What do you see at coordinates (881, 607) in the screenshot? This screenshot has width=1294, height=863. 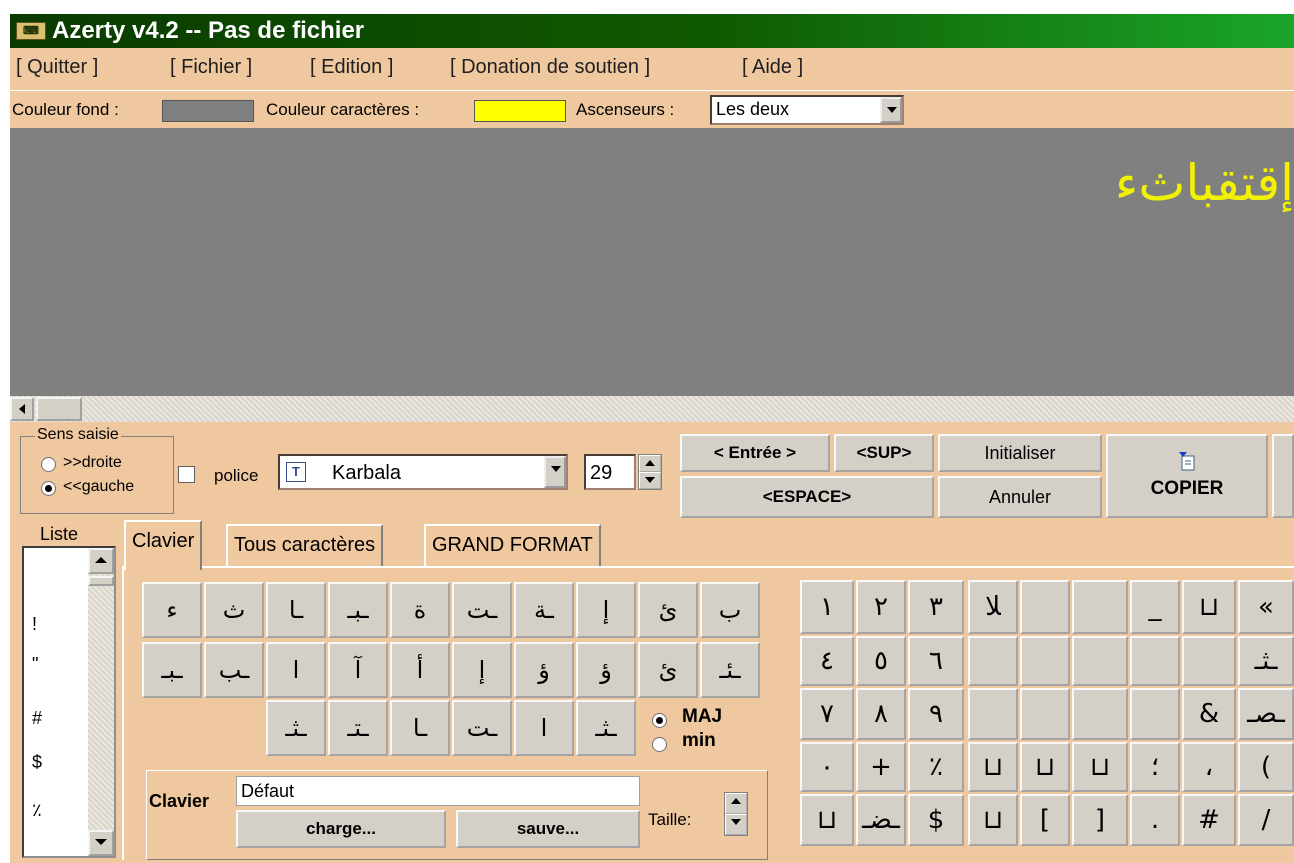 I see `symbol-key-button: ٢` at bounding box center [881, 607].